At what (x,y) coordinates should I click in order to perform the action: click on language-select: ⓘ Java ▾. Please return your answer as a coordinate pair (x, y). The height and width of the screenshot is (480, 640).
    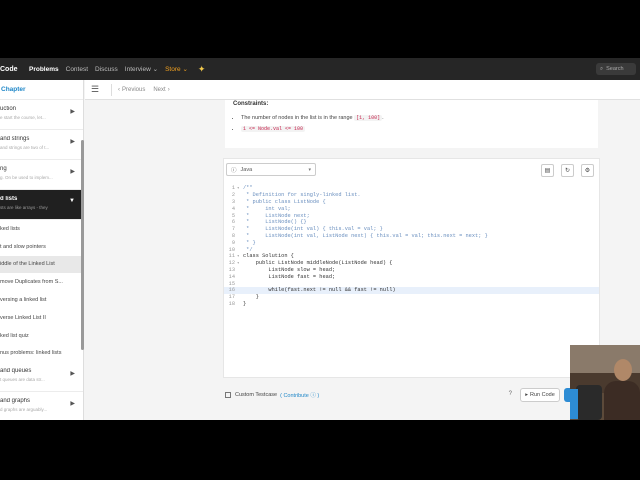
    Looking at the image, I should click on (271, 169).